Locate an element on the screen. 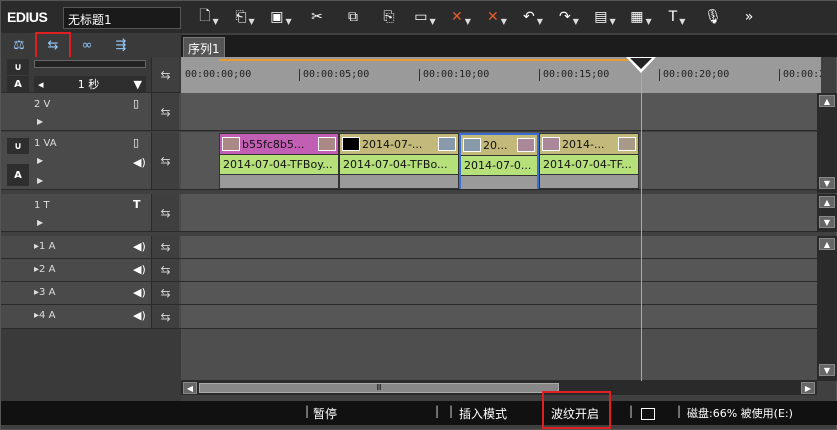 The height and width of the screenshot is (430, 837). redo-icon: ↷ ▼ is located at coordinates (569, 17).